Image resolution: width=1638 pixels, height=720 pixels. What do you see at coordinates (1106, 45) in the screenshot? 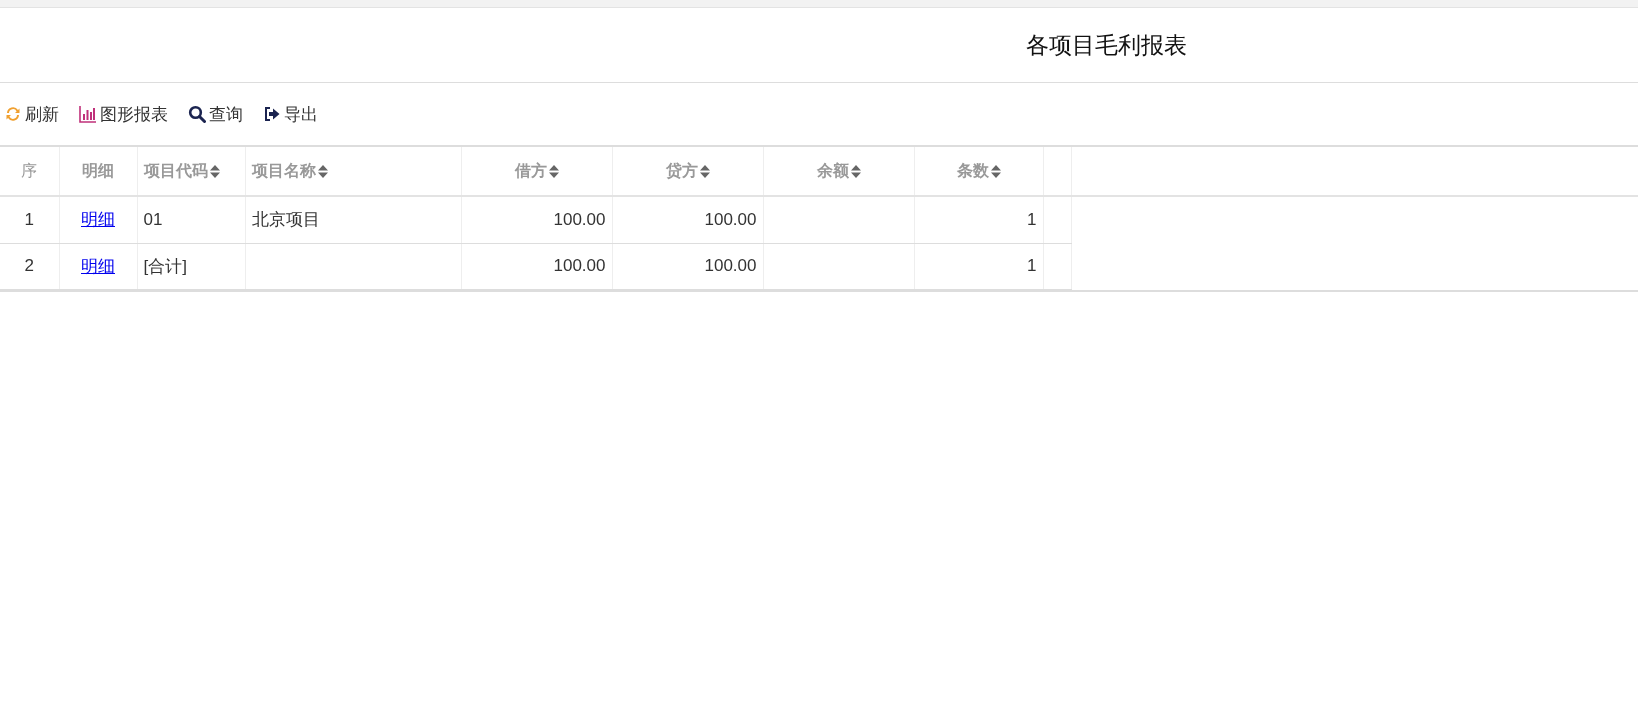
I see `report-title: 各项目毛利报表` at bounding box center [1106, 45].